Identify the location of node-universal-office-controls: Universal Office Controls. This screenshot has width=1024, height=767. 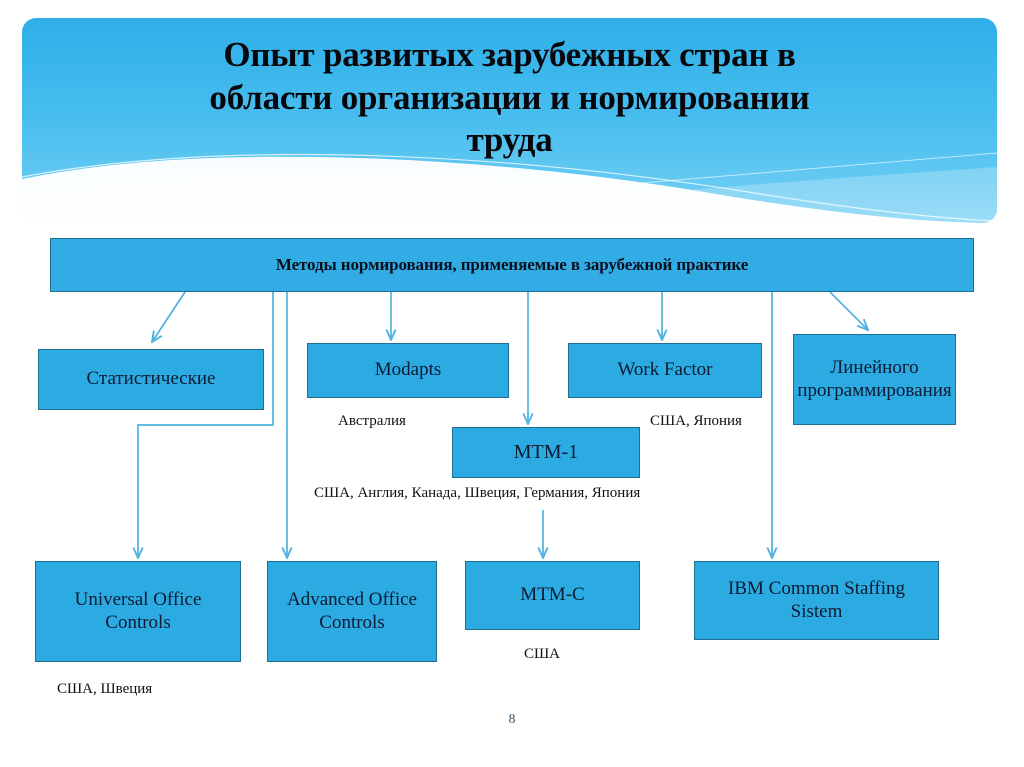
(138, 611).